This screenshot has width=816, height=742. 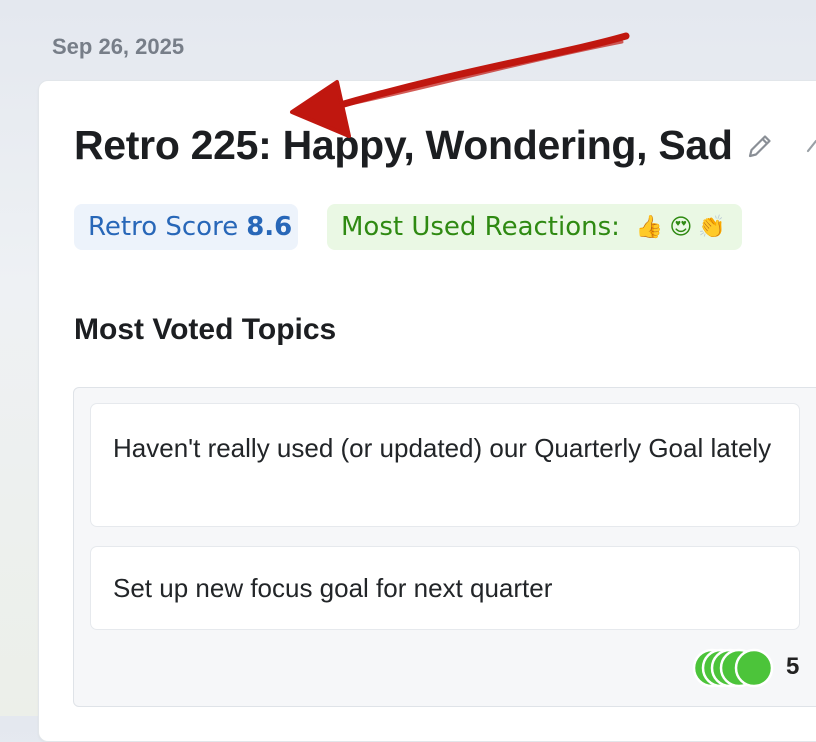 What do you see at coordinates (269, 227) in the screenshot?
I see `retro-score-value: 8.6` at bounding box center [269, 227].